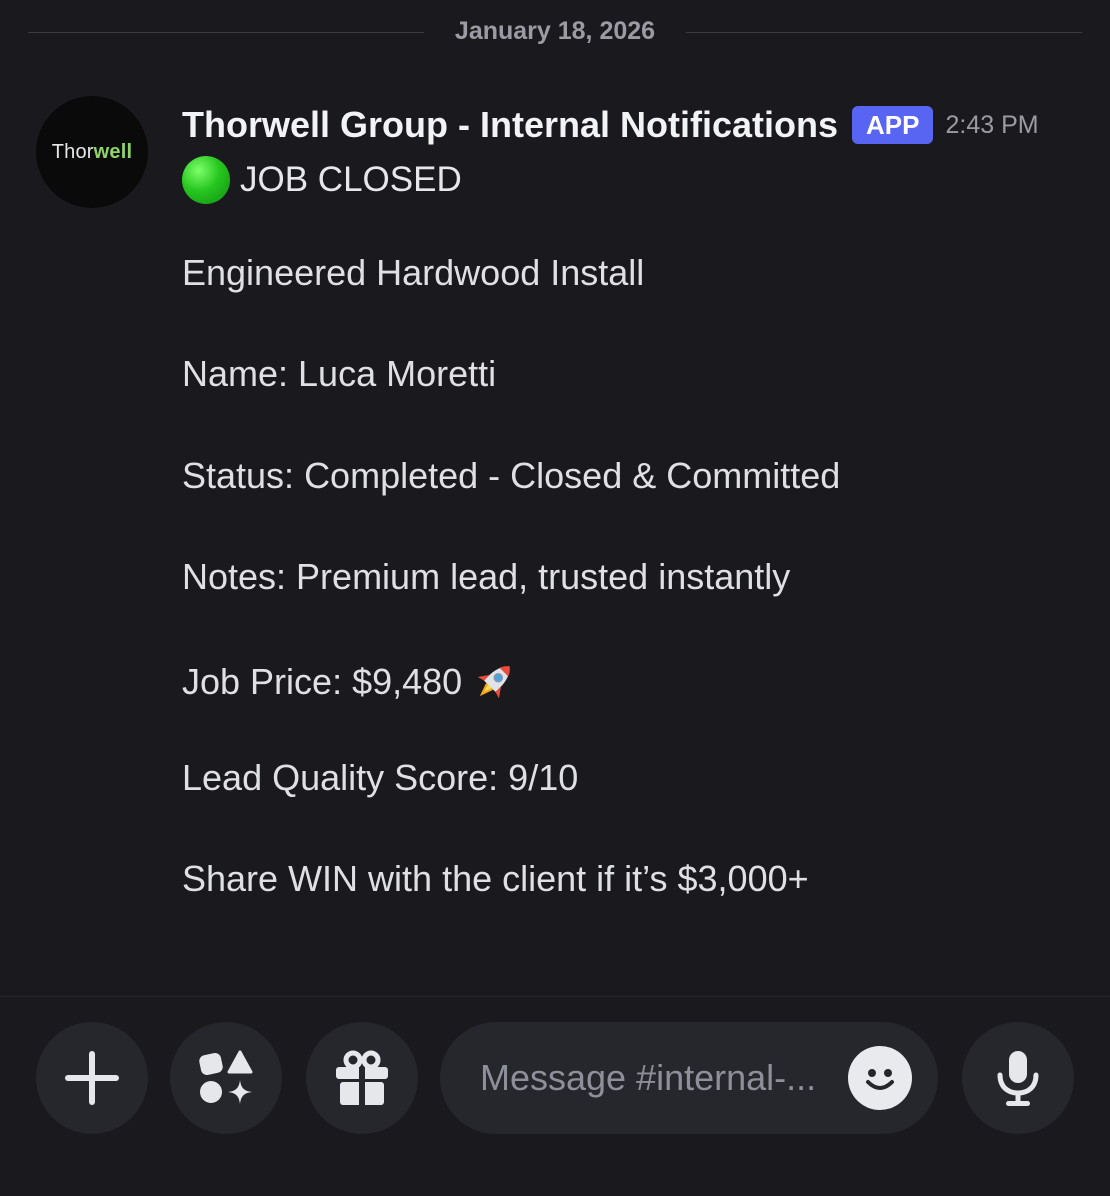 The image size is (1110, 1196). I want to click on message-line-notes: Notes: Premium lead, trusted instantly, so click(486, 576).